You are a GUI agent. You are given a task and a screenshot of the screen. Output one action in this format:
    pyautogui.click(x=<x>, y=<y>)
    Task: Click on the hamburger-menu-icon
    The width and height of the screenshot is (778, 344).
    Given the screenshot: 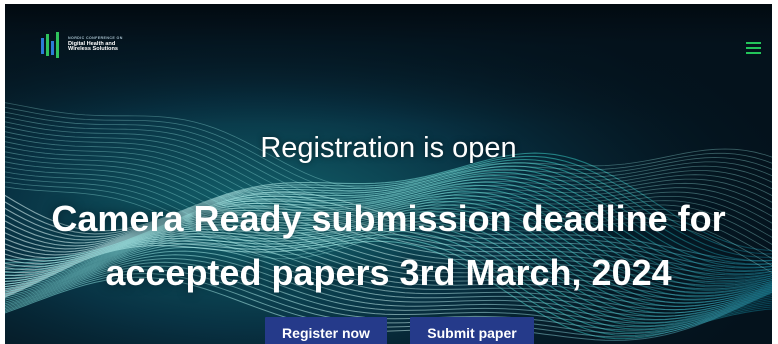 What is the action you would take?
    pyautogui.click(x=753, y=48)
    